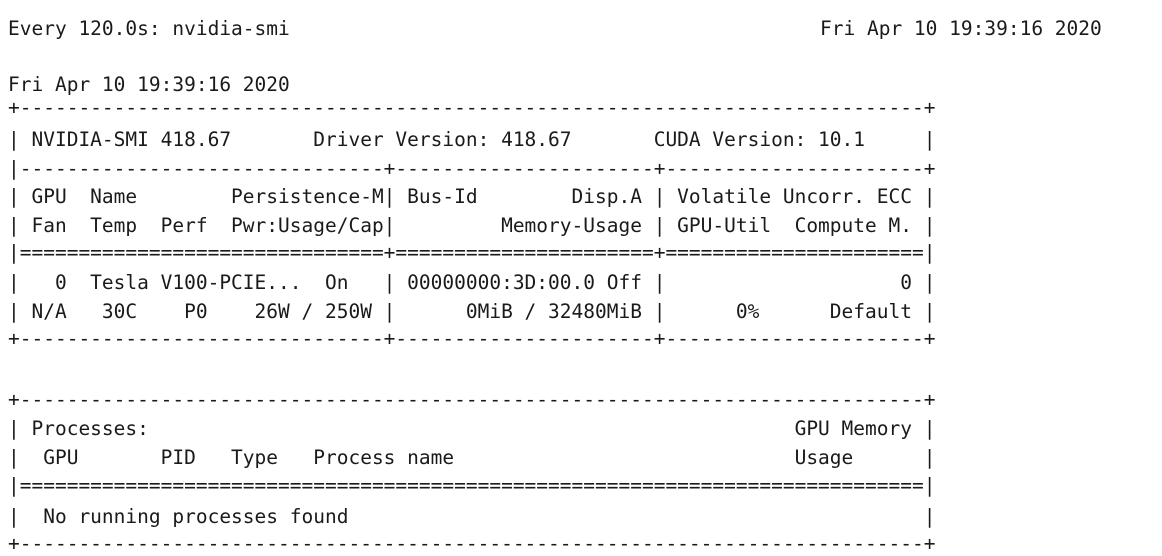  Describe the element at coordinates (149, 28) in the screenshot. I see `watch-command-label: Every 120.0s: nvidia-smi` at that location.